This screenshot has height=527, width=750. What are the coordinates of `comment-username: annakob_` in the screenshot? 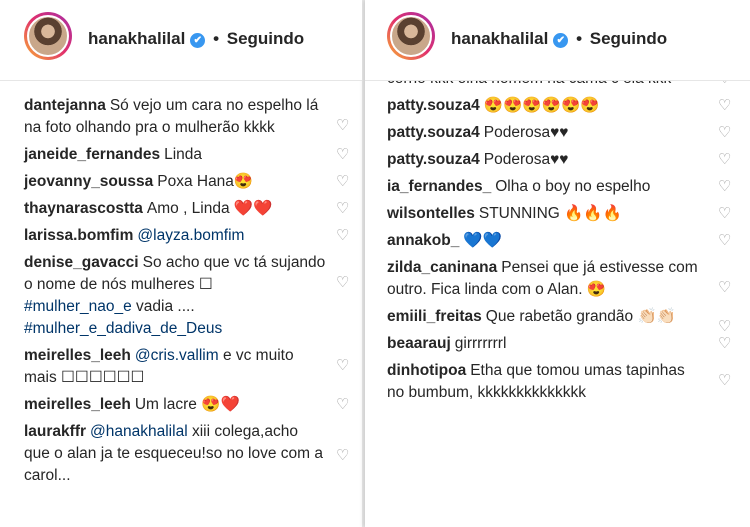 It's located at (423, 240).